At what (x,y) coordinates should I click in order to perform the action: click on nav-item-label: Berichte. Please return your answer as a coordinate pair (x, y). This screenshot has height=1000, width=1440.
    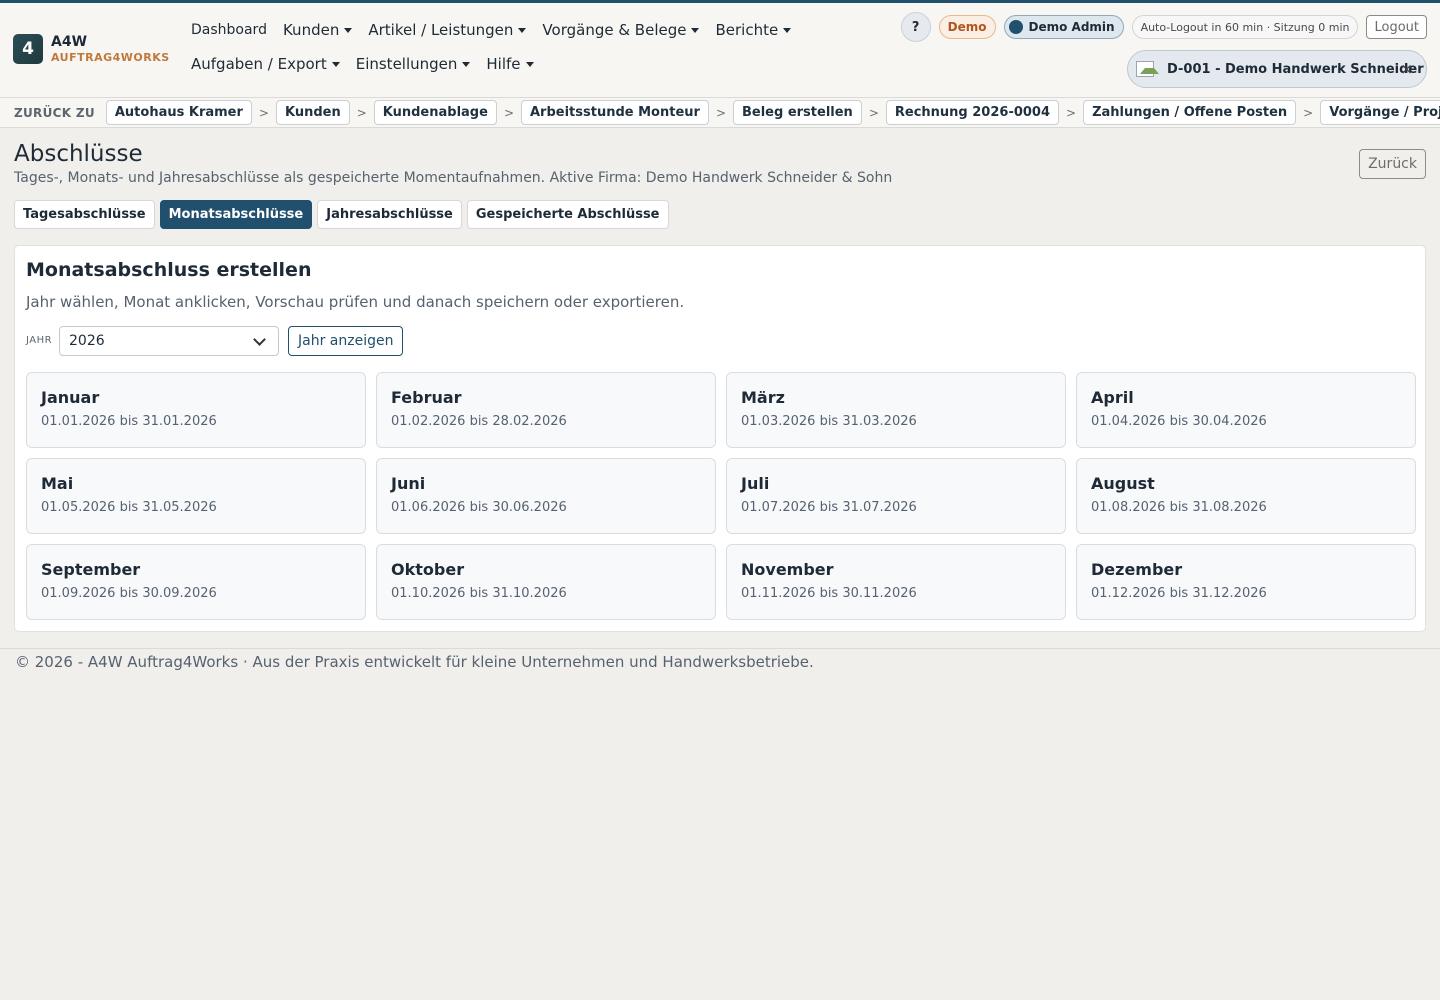
    Looking at the image, I should click on (747, 30).